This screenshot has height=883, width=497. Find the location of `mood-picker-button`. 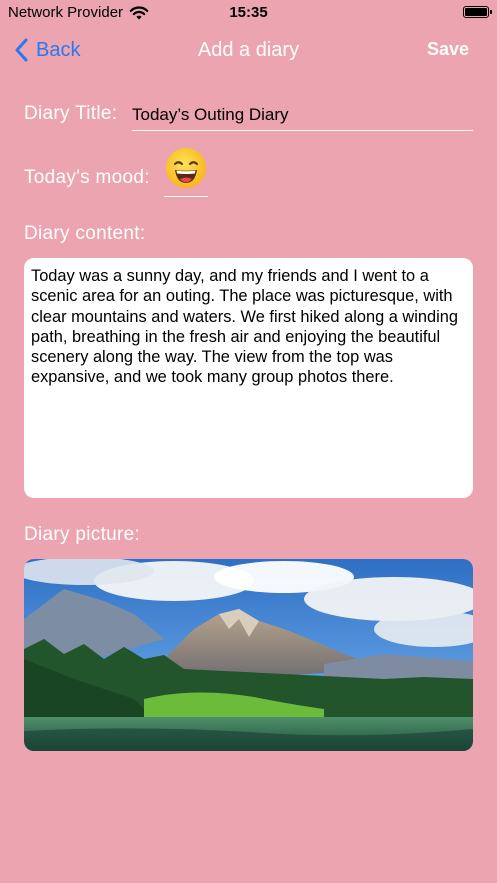

mood-picker-button is located at coordinates (186, 171).